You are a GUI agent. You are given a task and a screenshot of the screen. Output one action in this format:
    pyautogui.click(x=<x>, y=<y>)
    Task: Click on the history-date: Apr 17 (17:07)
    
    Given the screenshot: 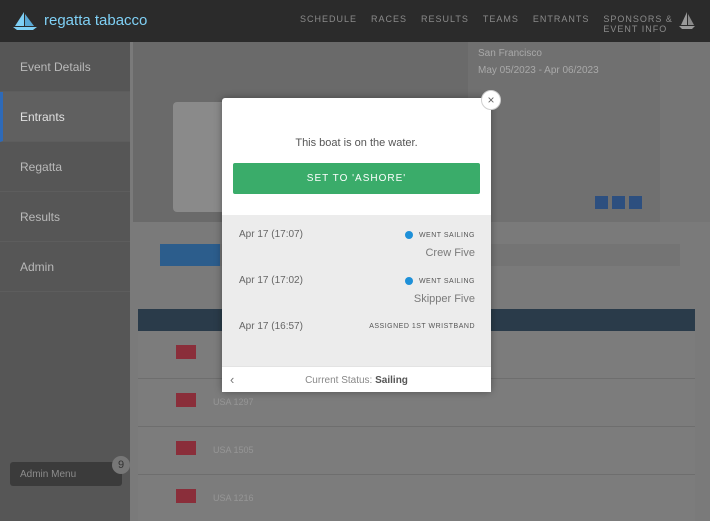 What is the action you would take?
    pyautogui.click(x=271, y=234)
    